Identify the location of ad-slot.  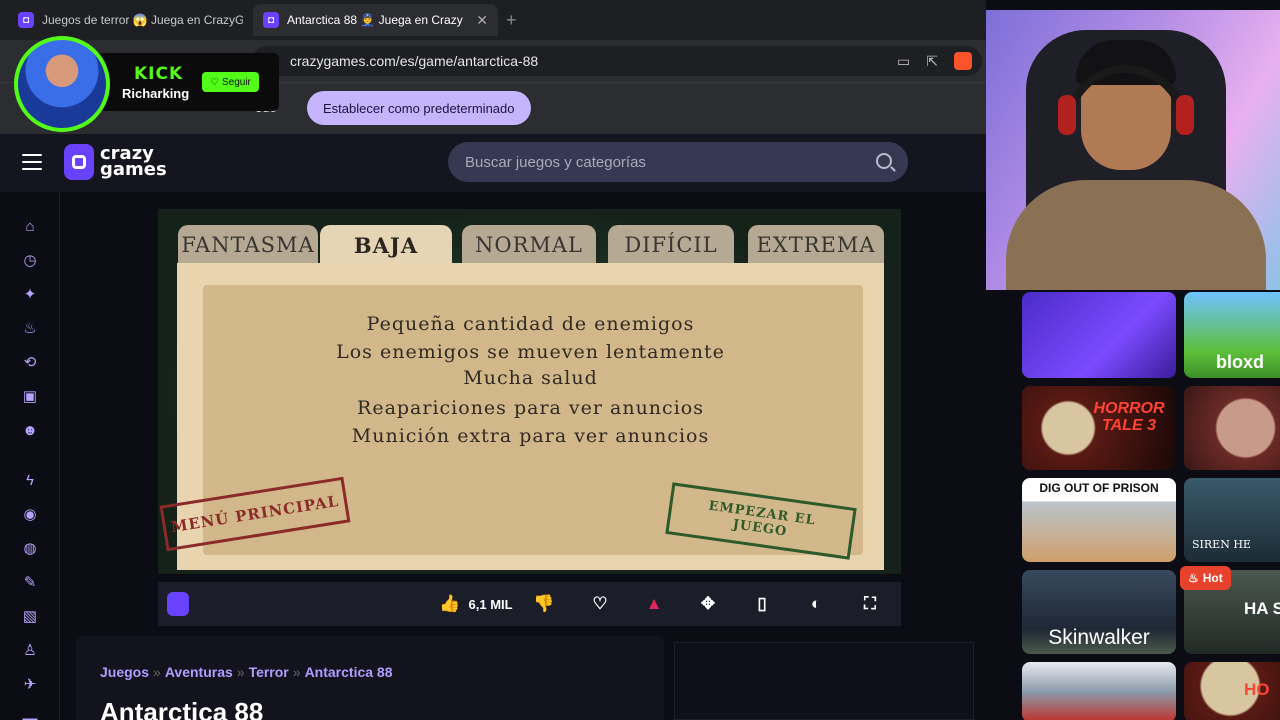
(824, 681).